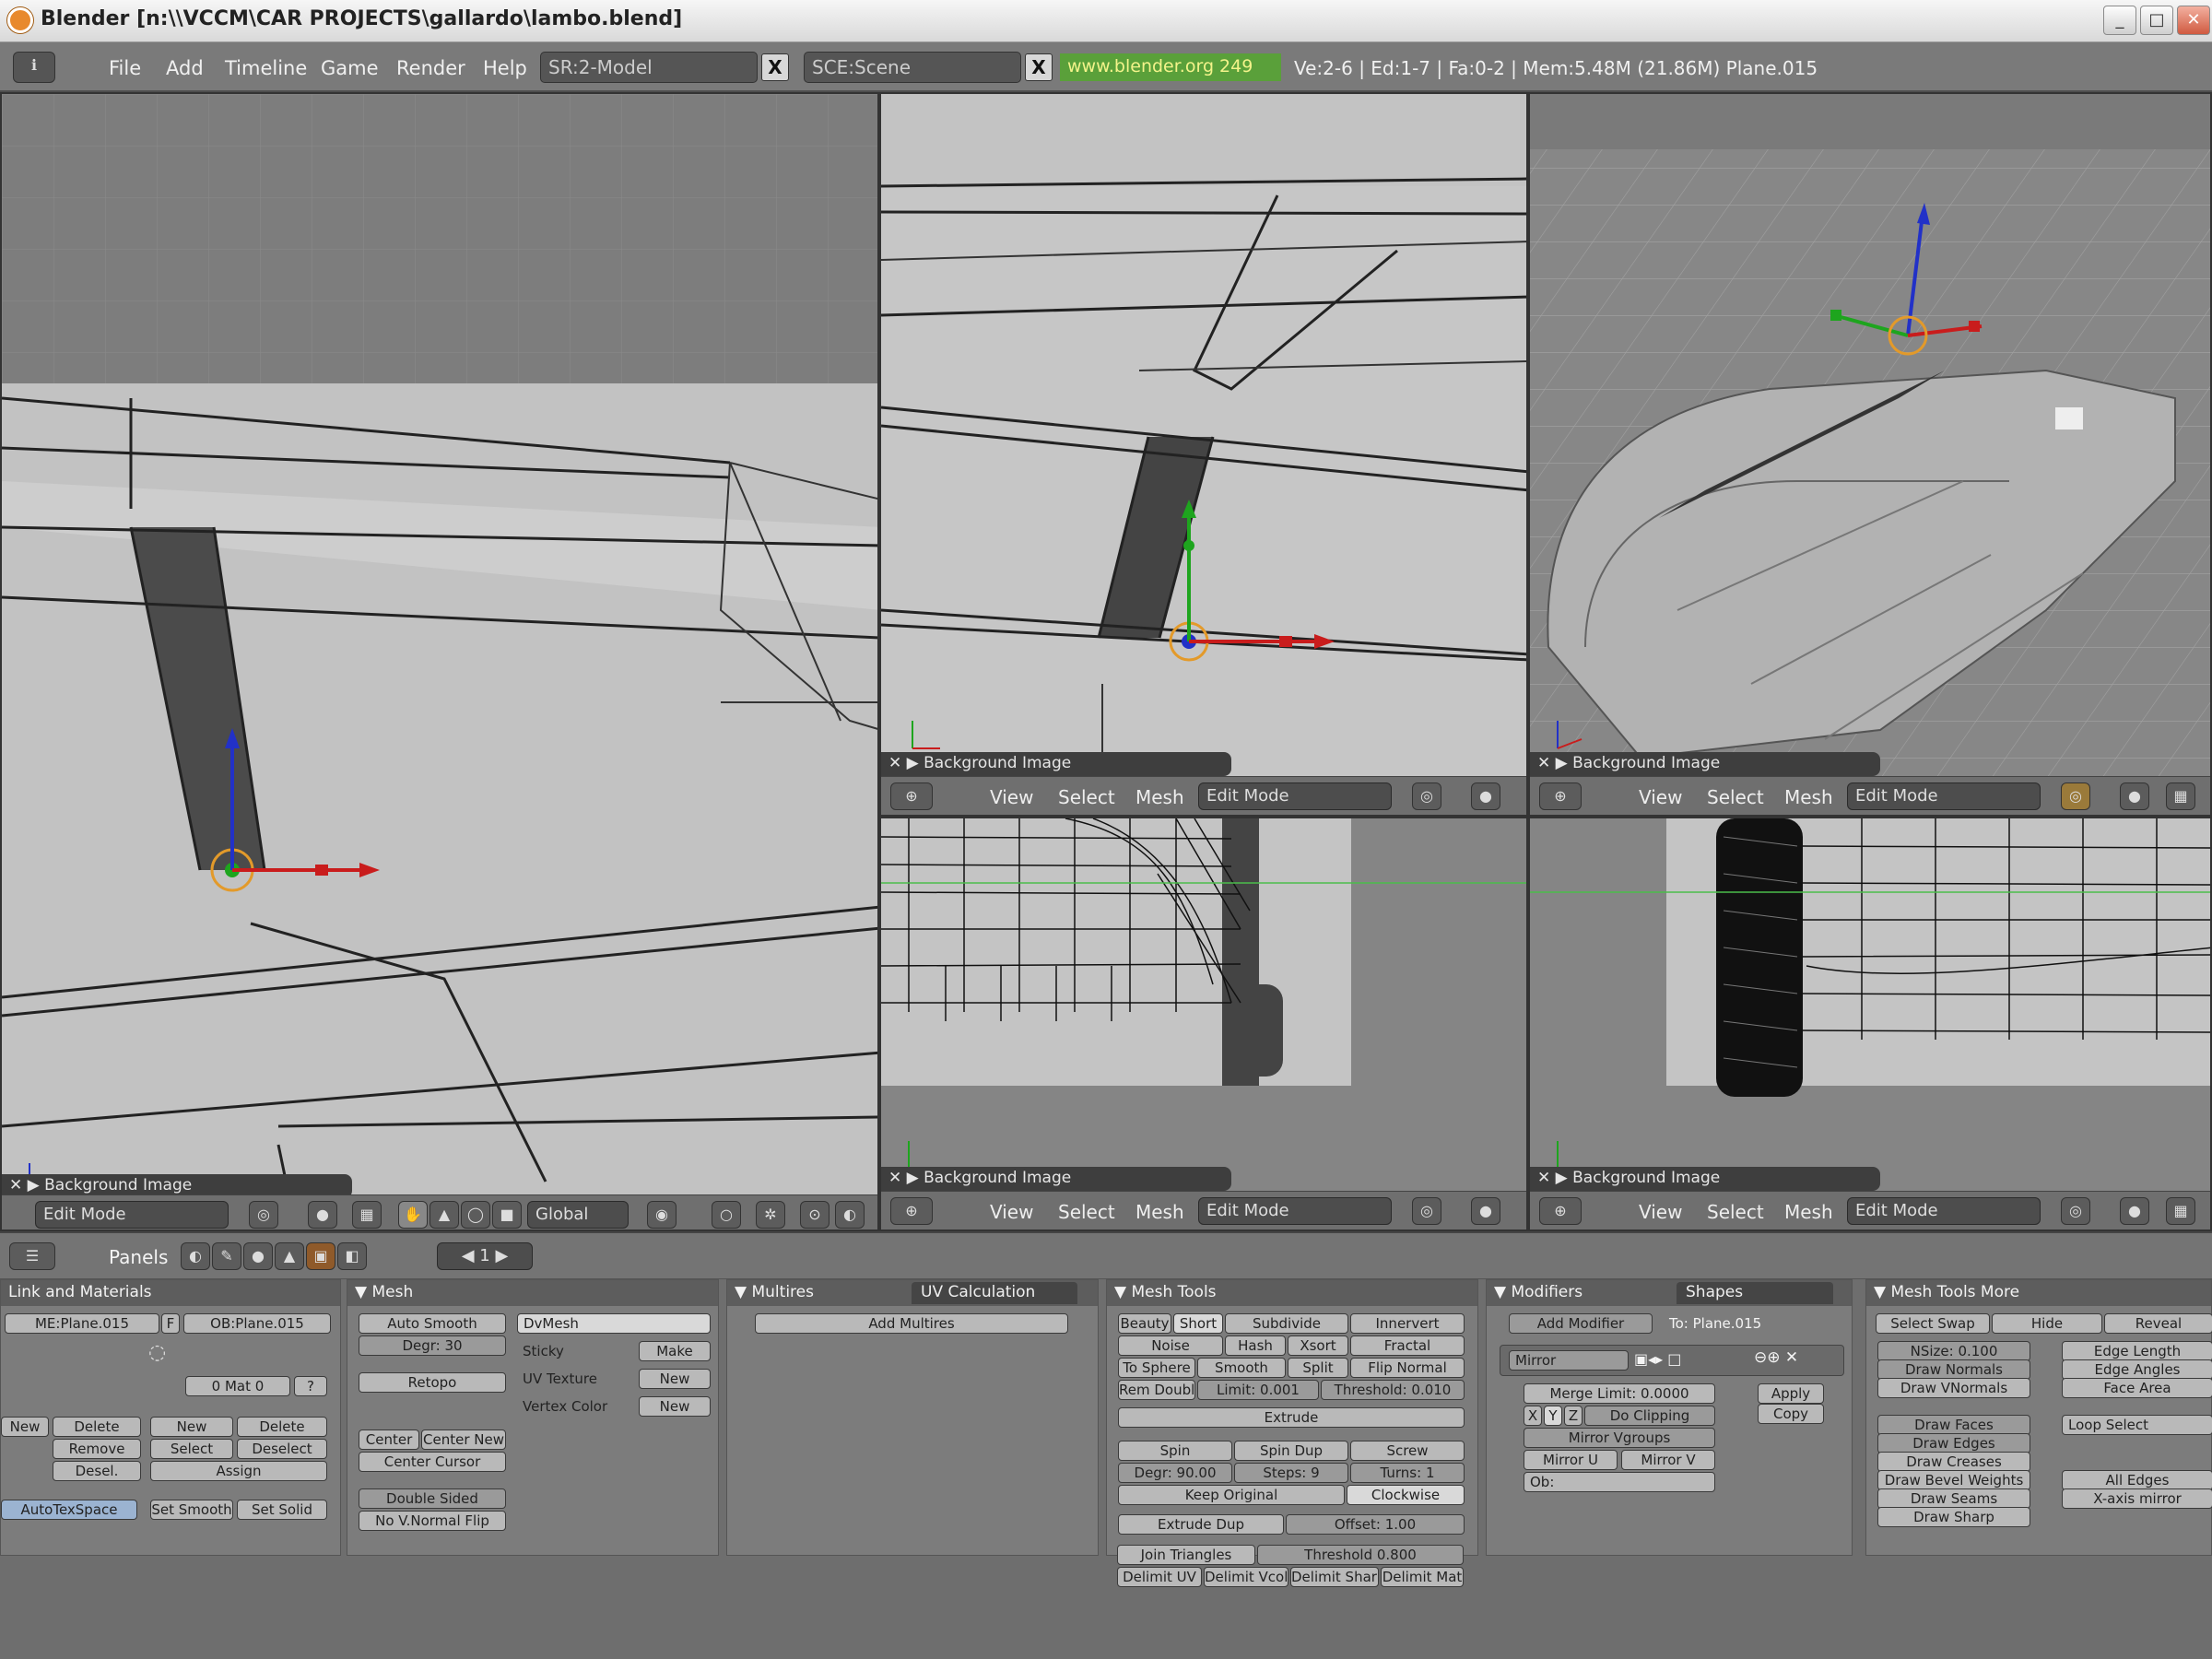  I want to click on layer-icon: ○, so click(726, 1215).